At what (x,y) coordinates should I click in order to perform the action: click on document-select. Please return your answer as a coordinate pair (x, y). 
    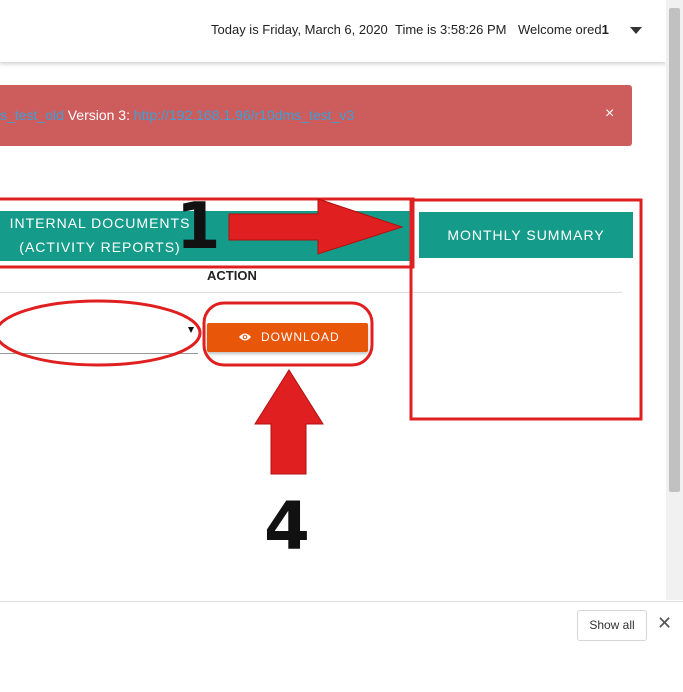
    Looking at the image, I should click on (99, 339).